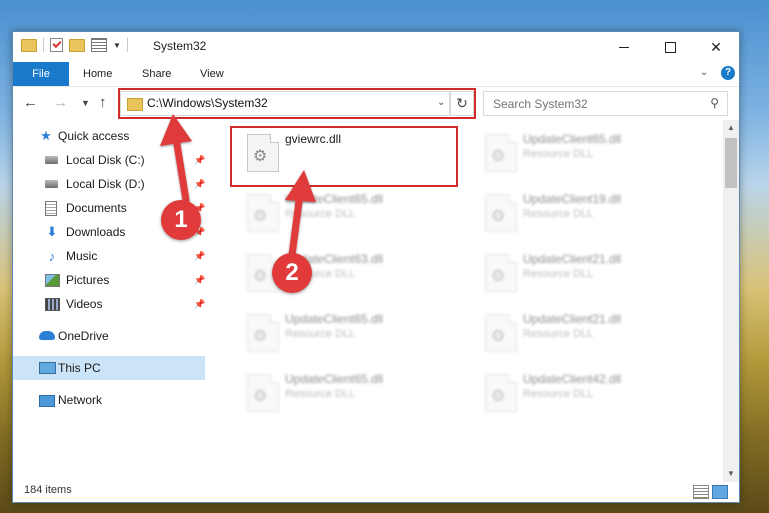 The height and width of the screenshot is (513, 769). What do you see at coordinates (345, 152) in the screenshot?
I see `file-tile-gviewrc: ⚙ gviewrc.dll` at bounding box center [345, 152].